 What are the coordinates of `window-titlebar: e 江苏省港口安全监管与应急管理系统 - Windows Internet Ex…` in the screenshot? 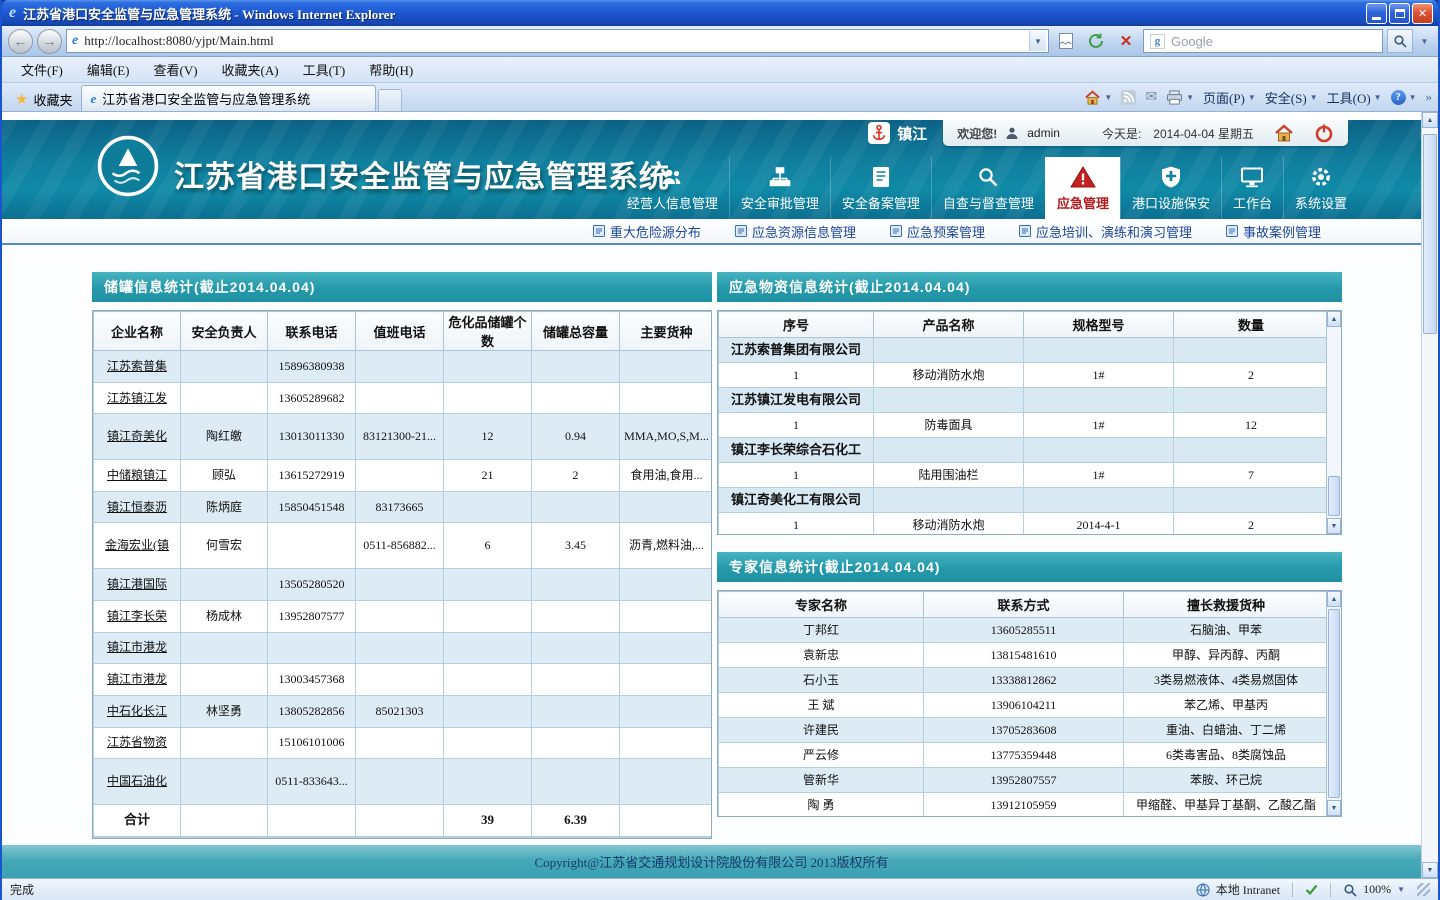 It's located at (720, 13).